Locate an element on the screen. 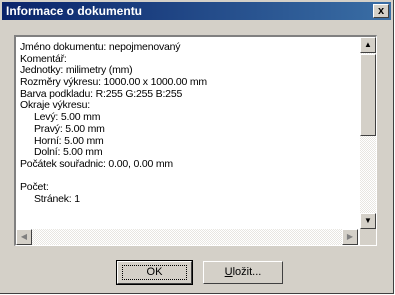 This screenshot has width=395, height=295. arrow-down-icon: ▼ is located at coordinates (368, 220).